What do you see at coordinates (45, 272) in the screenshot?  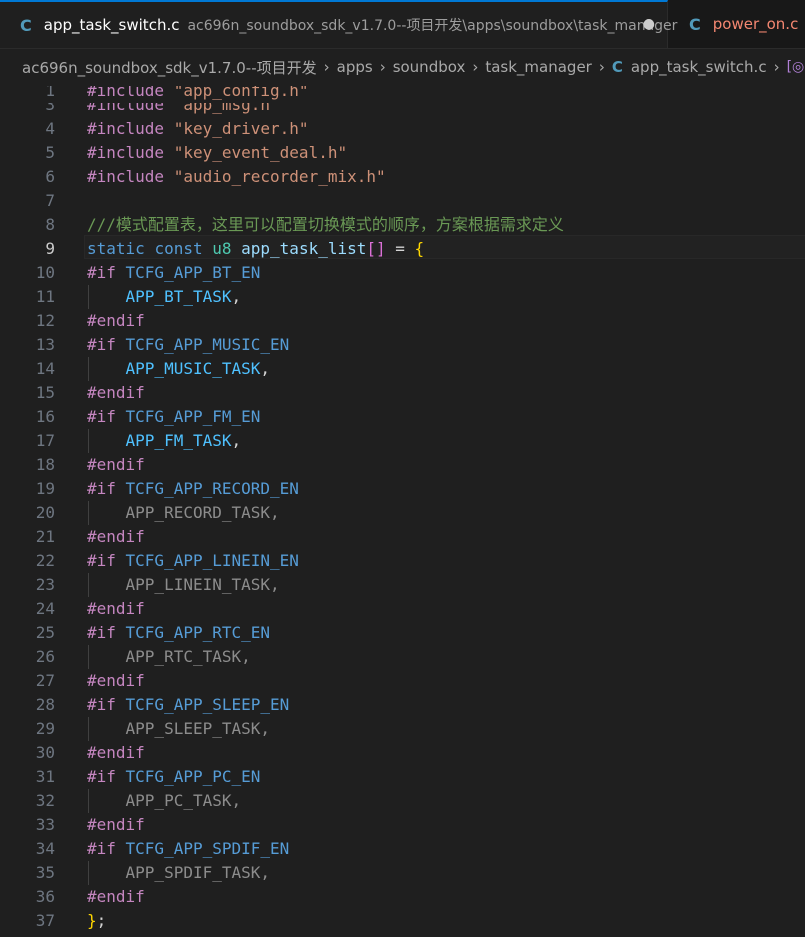 I see `line-number: 10` at bounding box center [45, 272].